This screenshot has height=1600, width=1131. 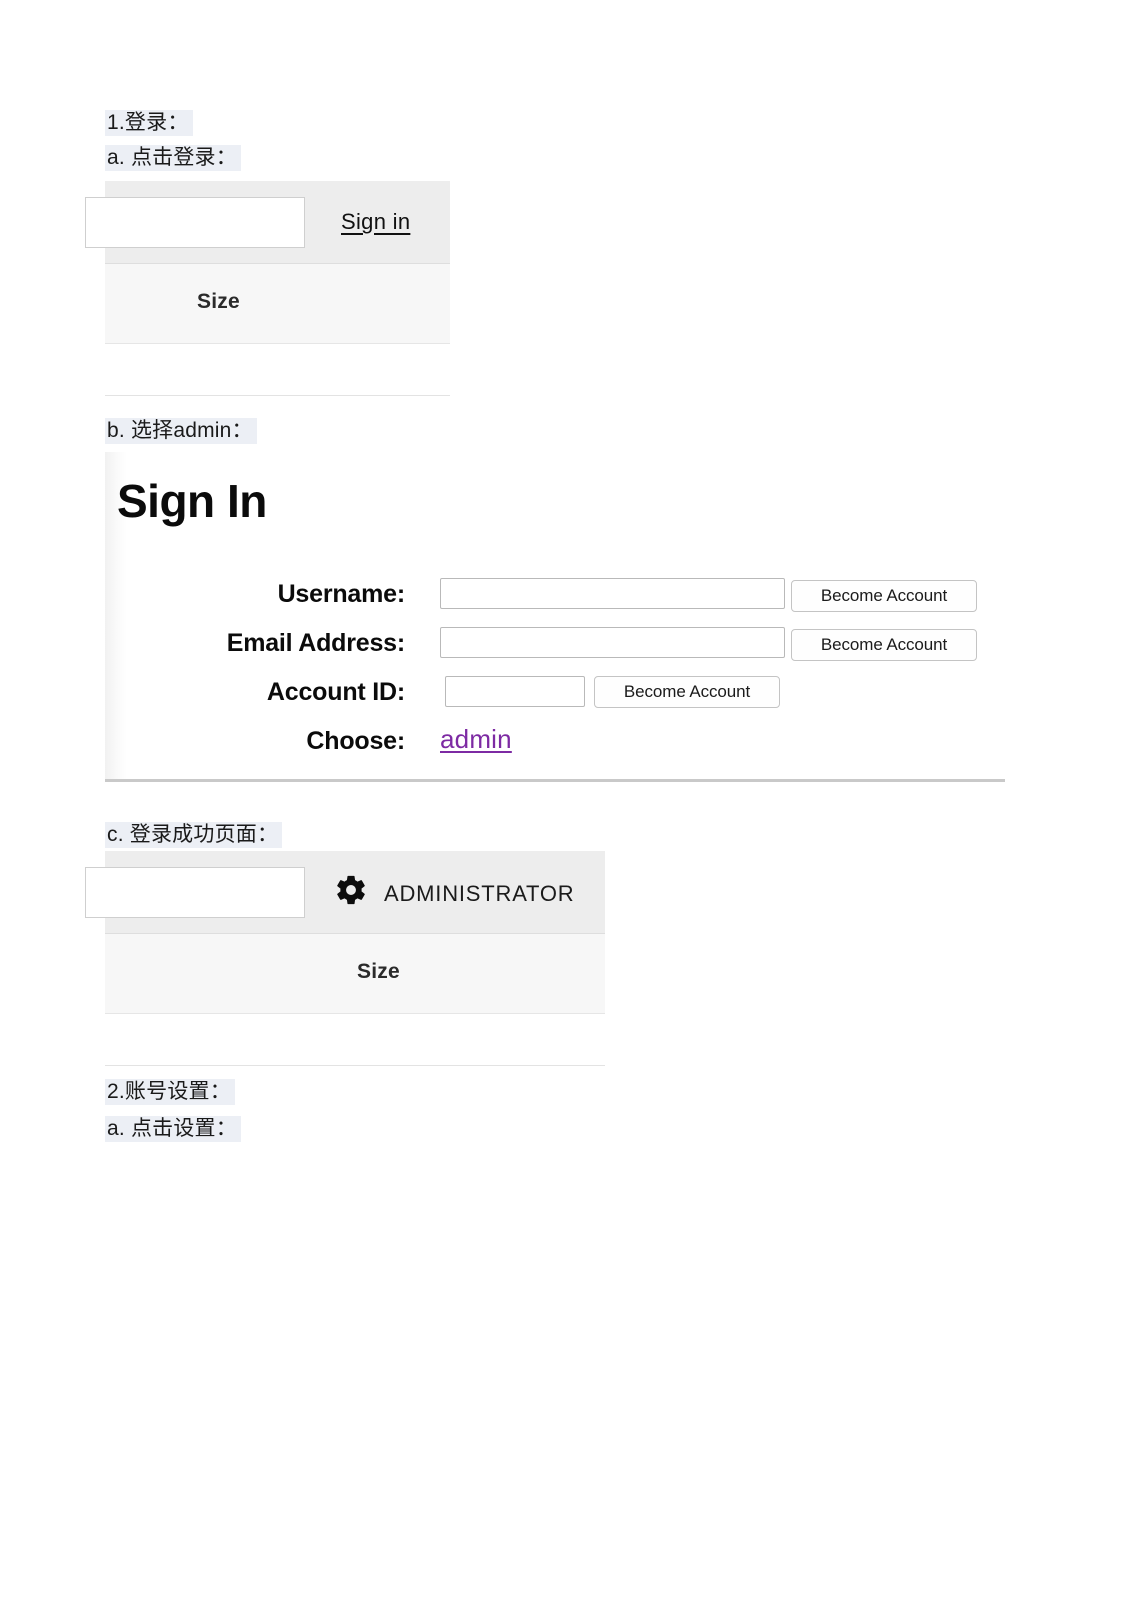 I want to click on sign-in-title: Sign In, so click(x=192, y=501).